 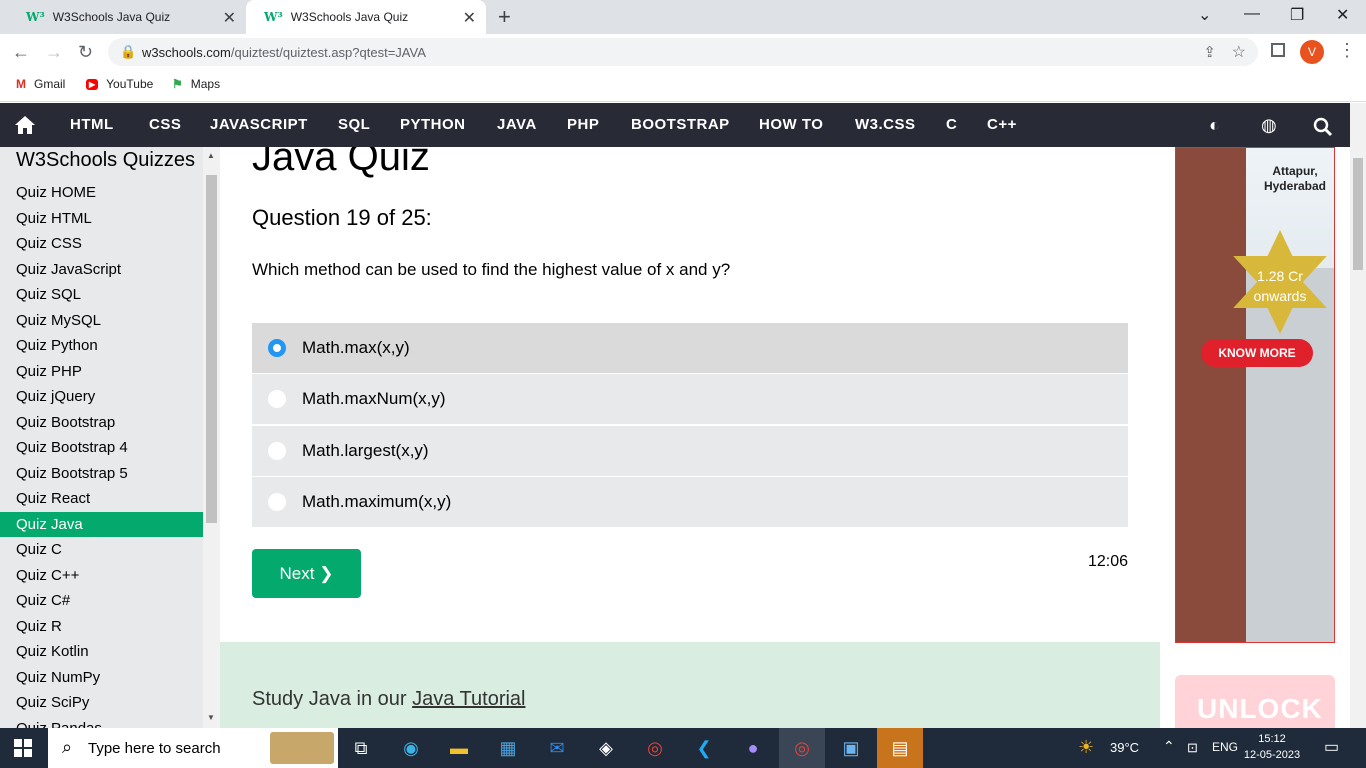 I want to click on vscode-icon: ❮, so click(x=704, y=748).